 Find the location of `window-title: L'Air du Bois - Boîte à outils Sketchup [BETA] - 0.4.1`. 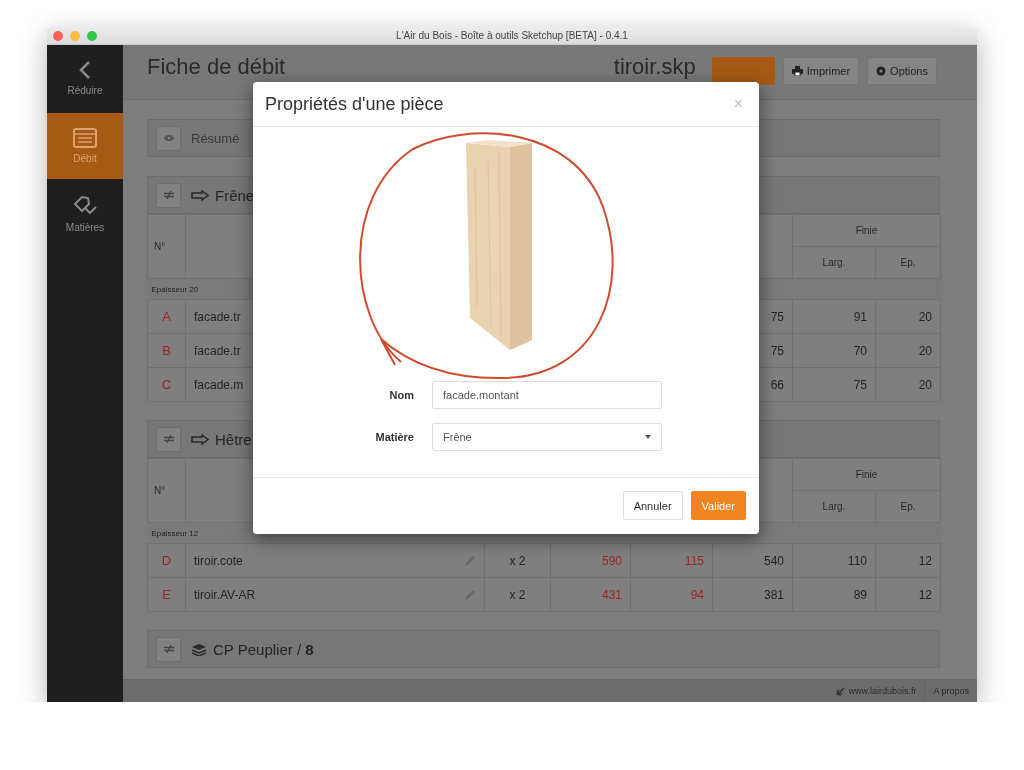

window-title: L'Air du Bois - Boîte à outils Sketchup [BETA] - 0.4.1 is located at coordinates (512, 35).